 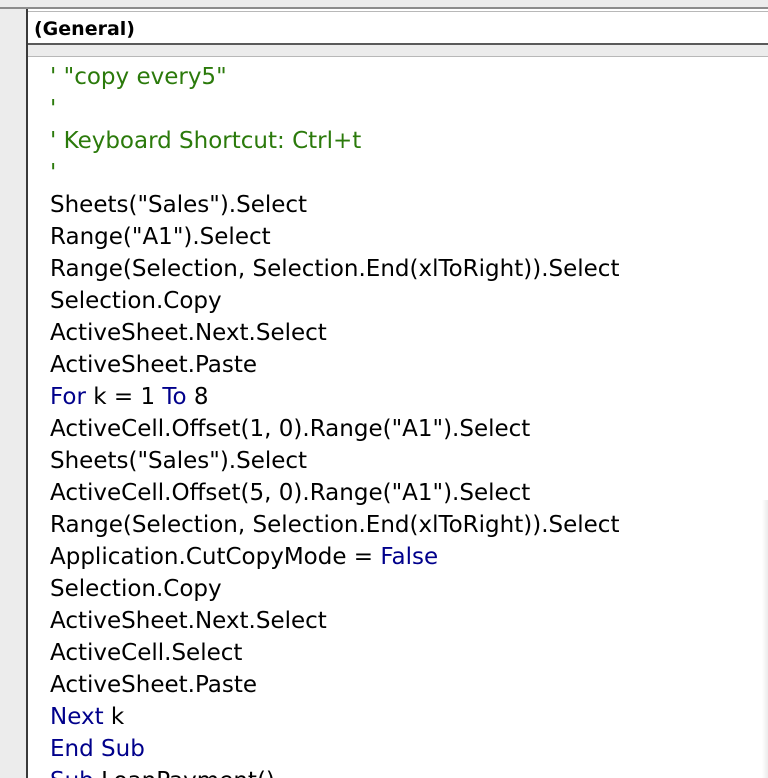 What do you see at coordinates (398, 51) in the screenshot?
I see `dropdown-divider-band` at bounding box center [398, 51].